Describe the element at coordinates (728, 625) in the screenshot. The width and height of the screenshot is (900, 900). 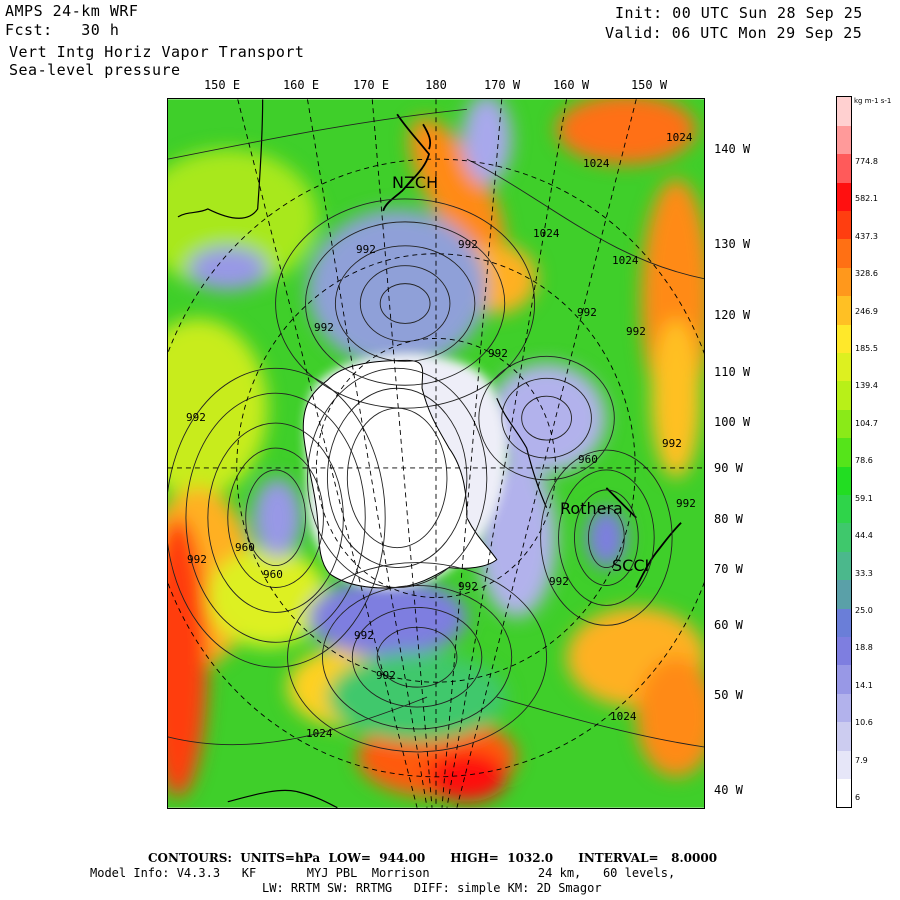
I see `lat-label: 60 W` at that location.